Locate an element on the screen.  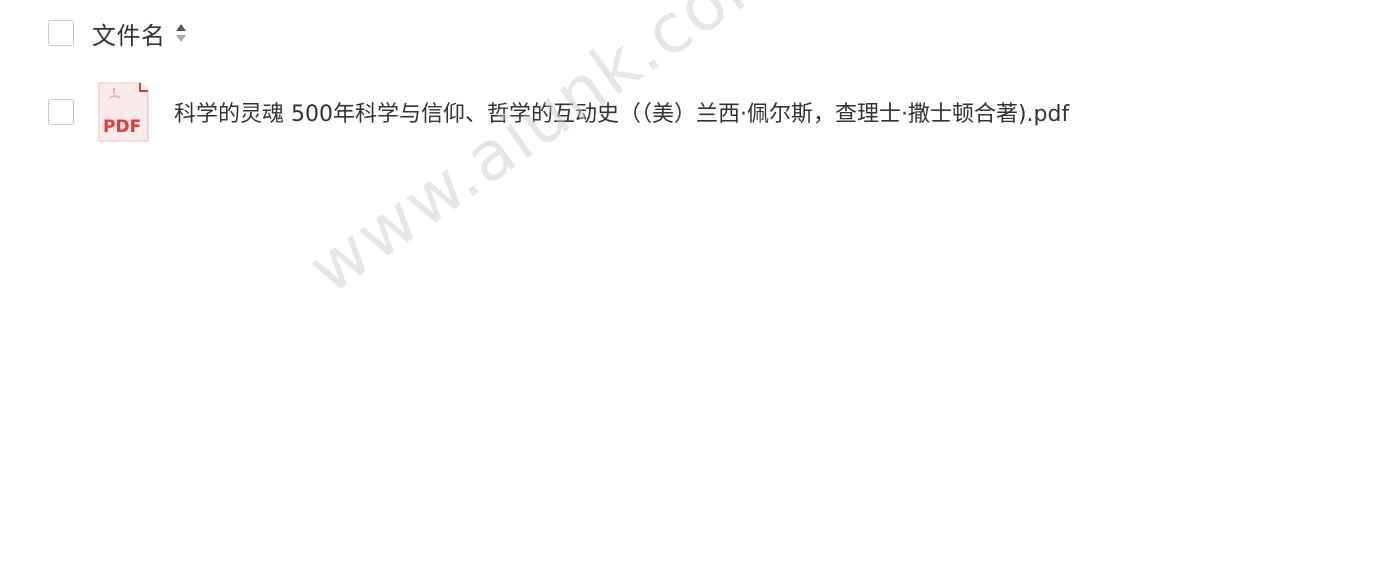
file-select-checkbox is located at coordinates (61, 112).